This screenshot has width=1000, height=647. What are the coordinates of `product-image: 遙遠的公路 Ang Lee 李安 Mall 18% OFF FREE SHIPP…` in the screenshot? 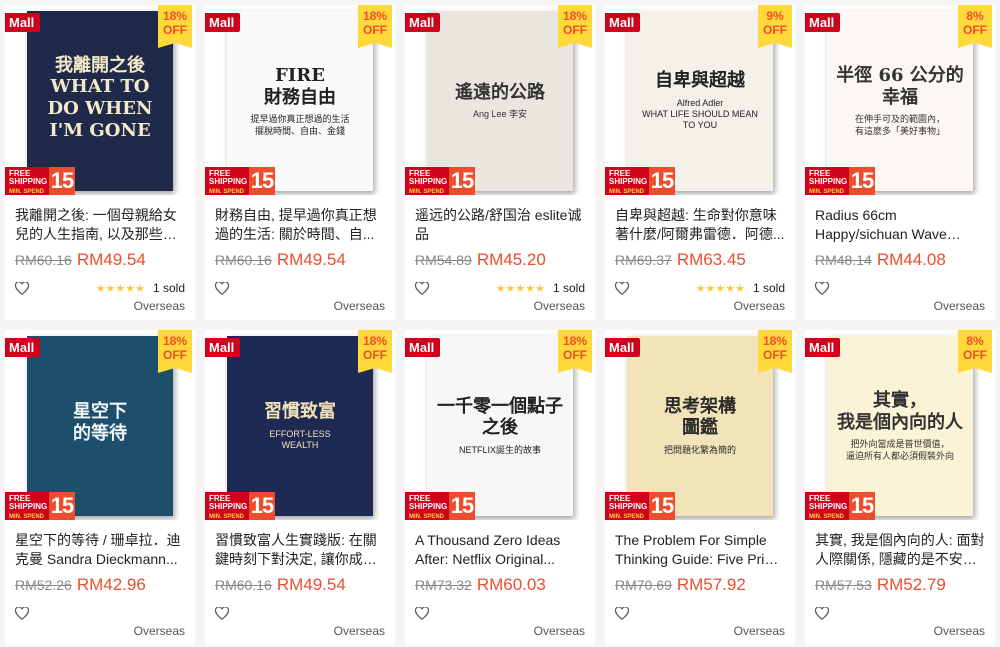 It's located at (500, 100).